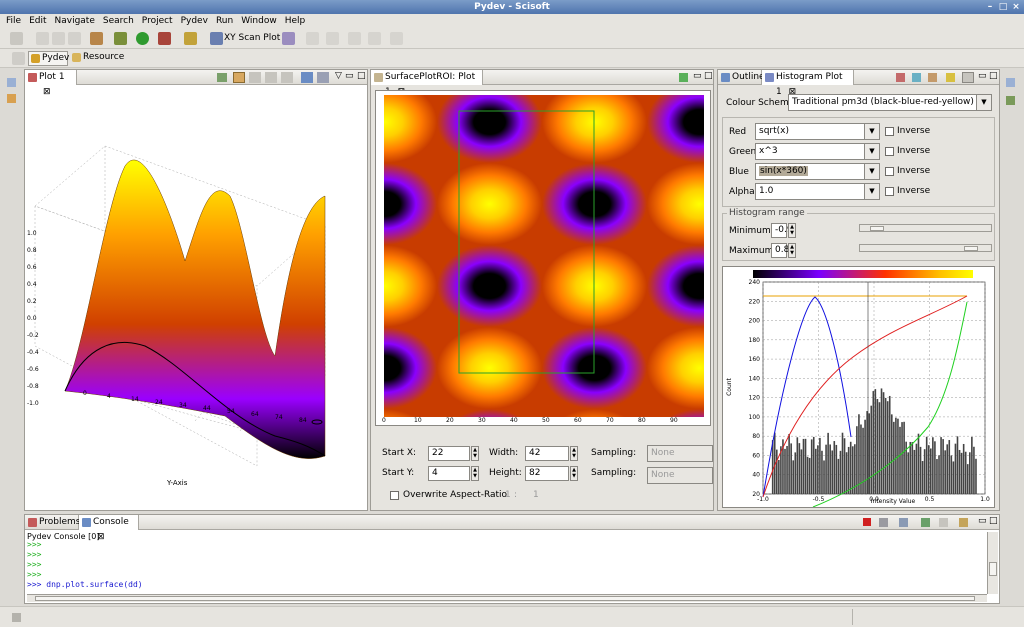 This screenshot has width=1024, height=627. Describe the element at coordinates (889, 151) in the screenshot. I see `green-inverse-checkbox` at that location.